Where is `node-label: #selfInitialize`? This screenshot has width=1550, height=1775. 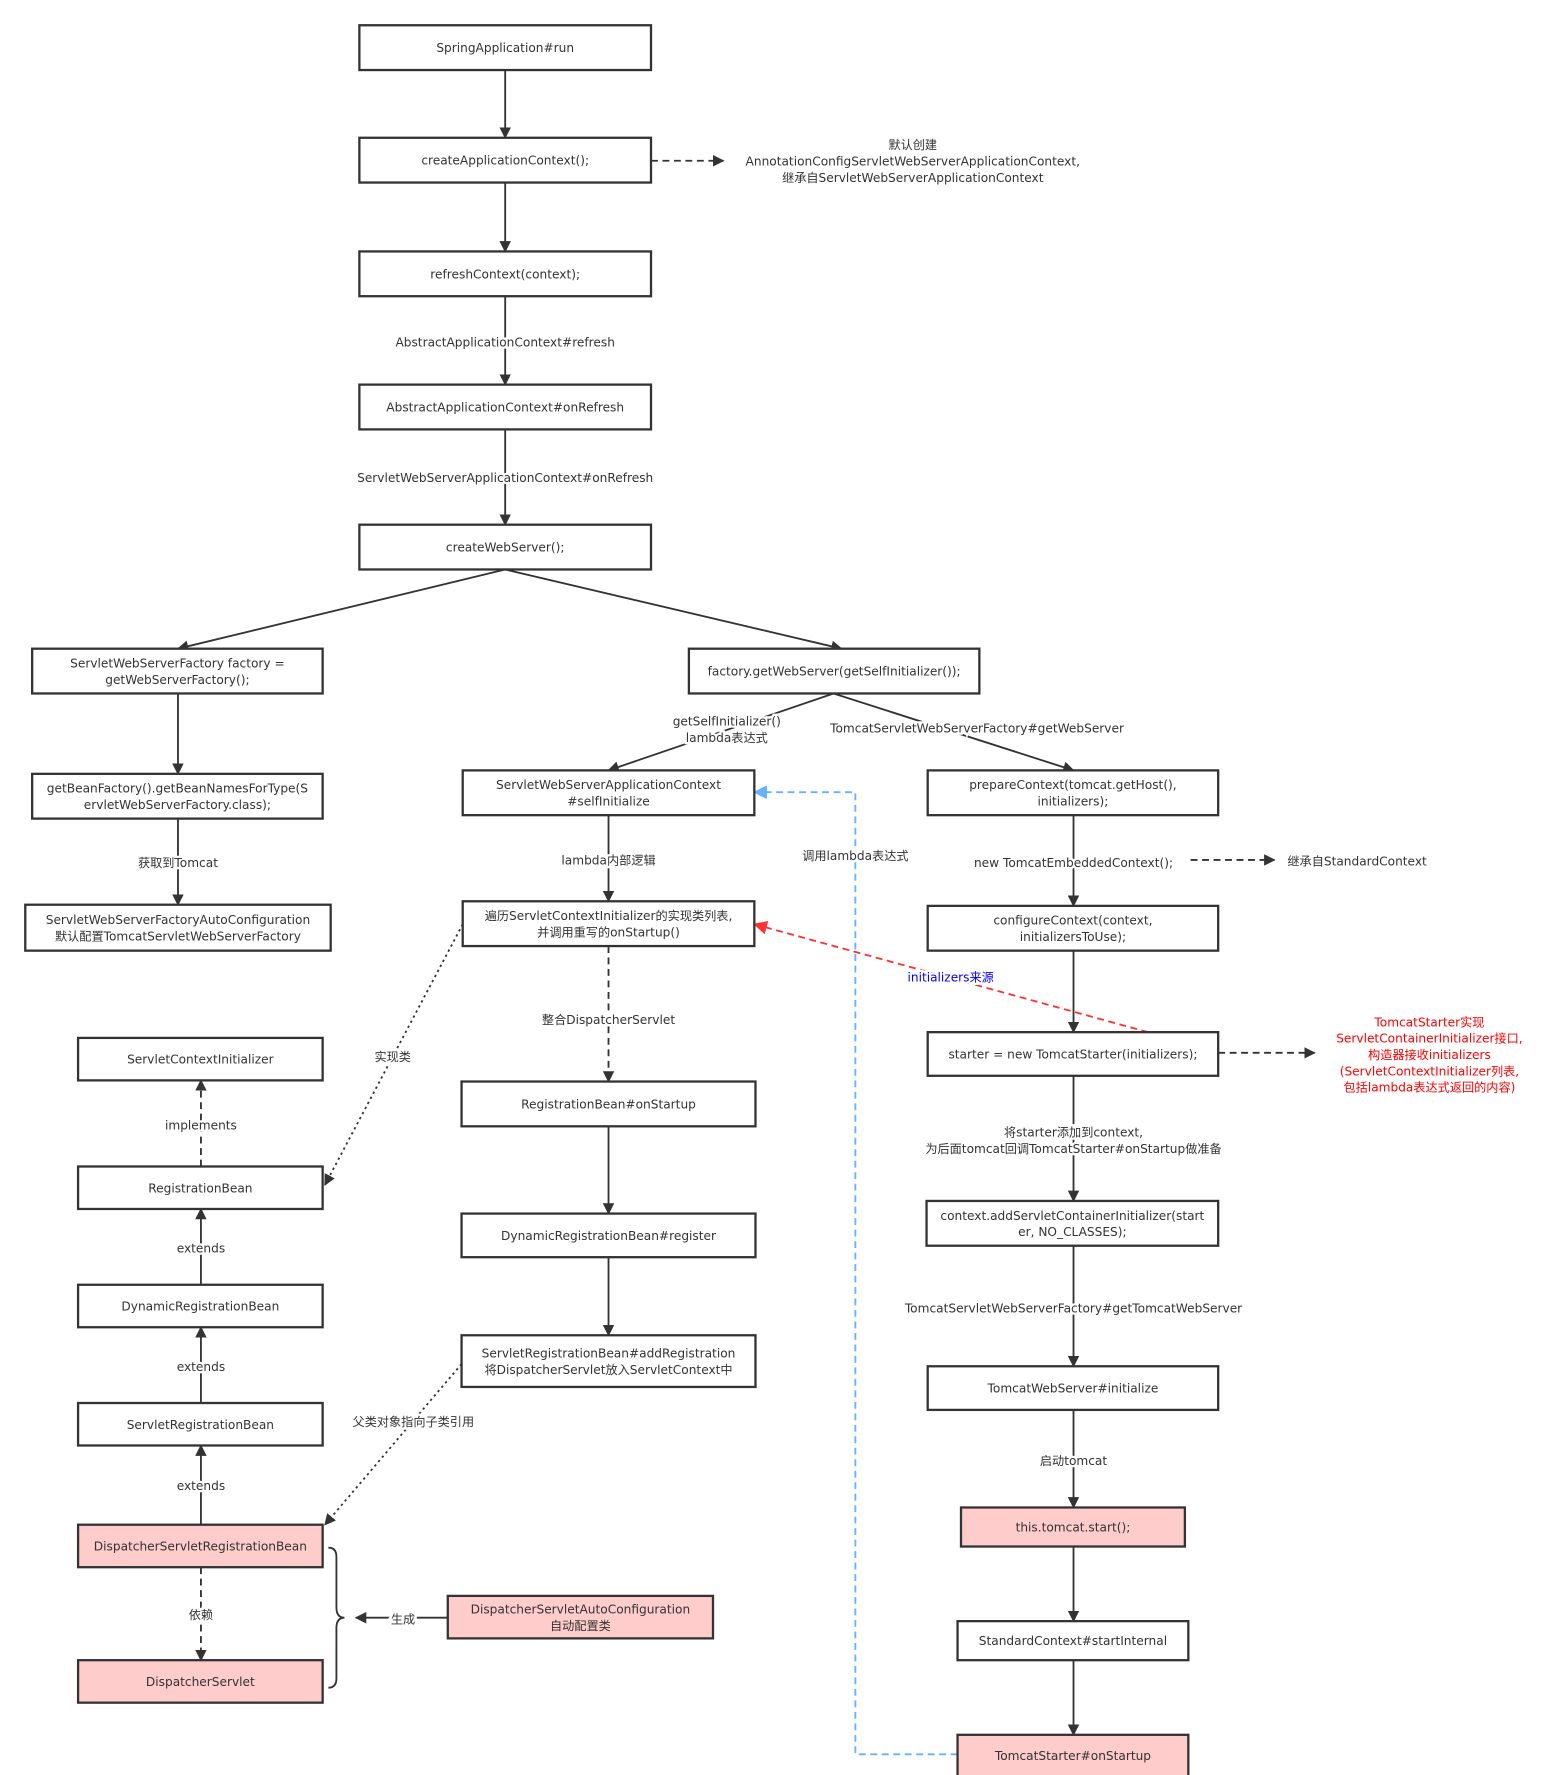
node-label: #selfInitialize is located at coordinates (608, 802).